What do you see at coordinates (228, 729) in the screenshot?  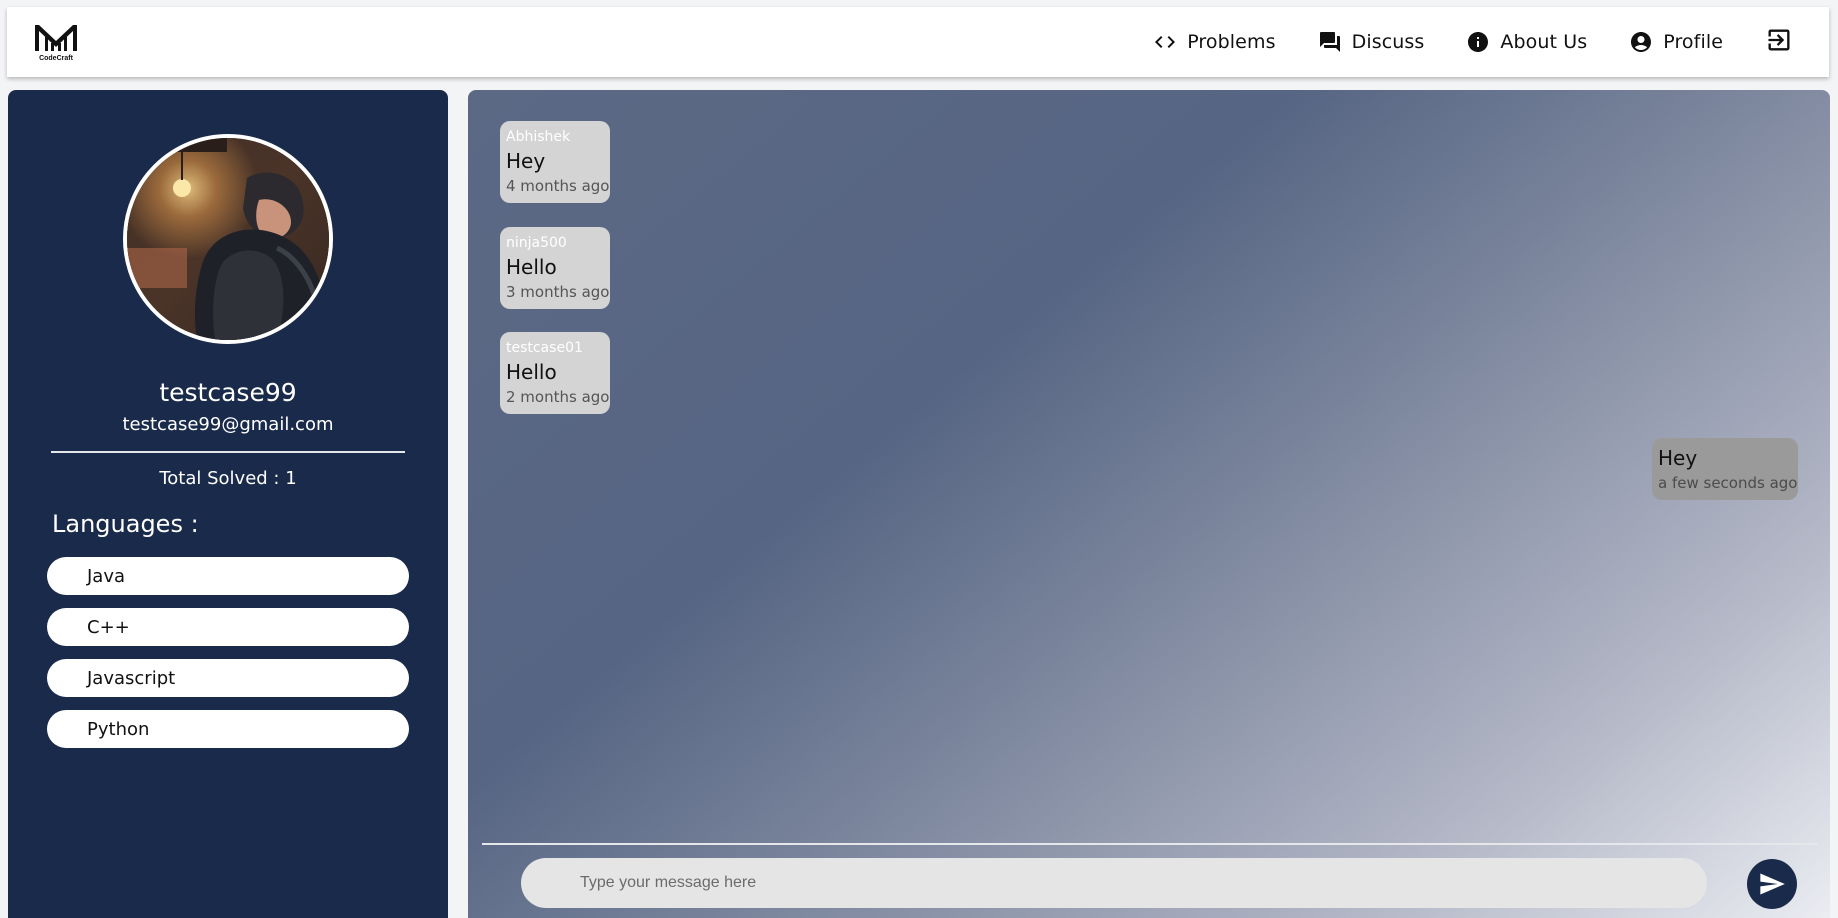 I see `language-pill-python: Python` at bounding box center [228, 729].